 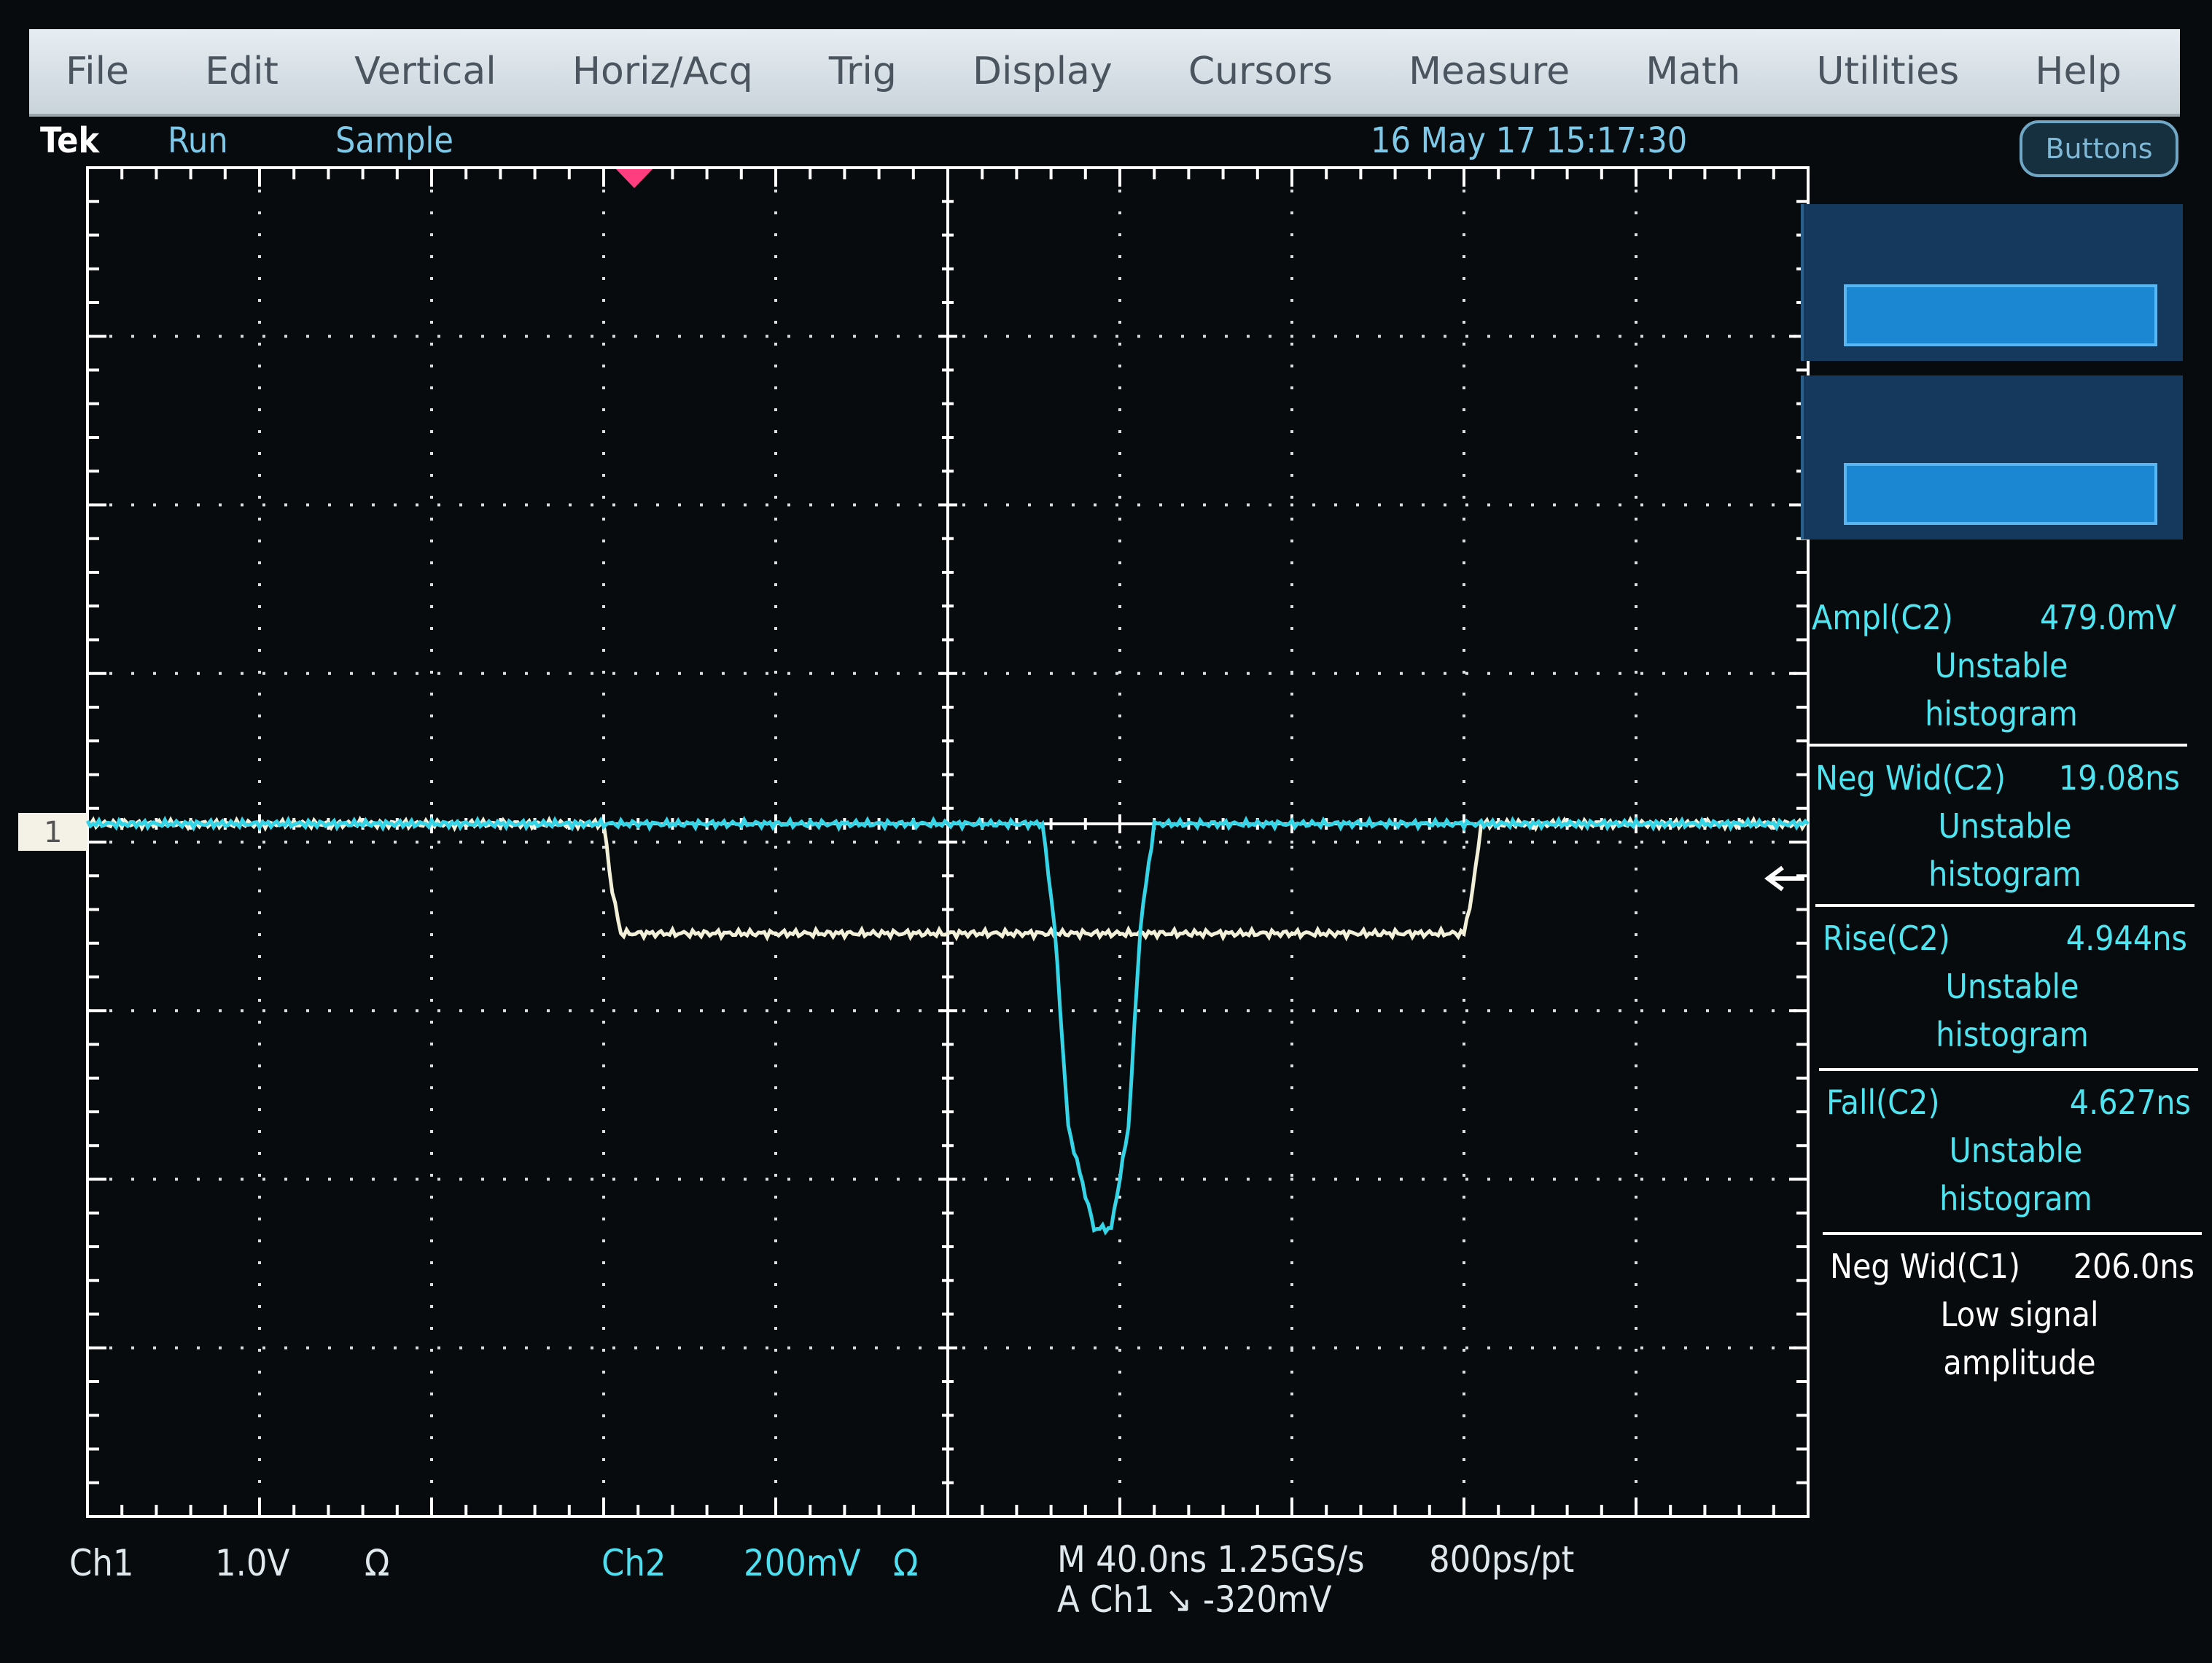 I want to click on measurement-negwid-c2: Neg Wid(C2) 19.08ns Unstable histogram, so click(x=2005, y=826).